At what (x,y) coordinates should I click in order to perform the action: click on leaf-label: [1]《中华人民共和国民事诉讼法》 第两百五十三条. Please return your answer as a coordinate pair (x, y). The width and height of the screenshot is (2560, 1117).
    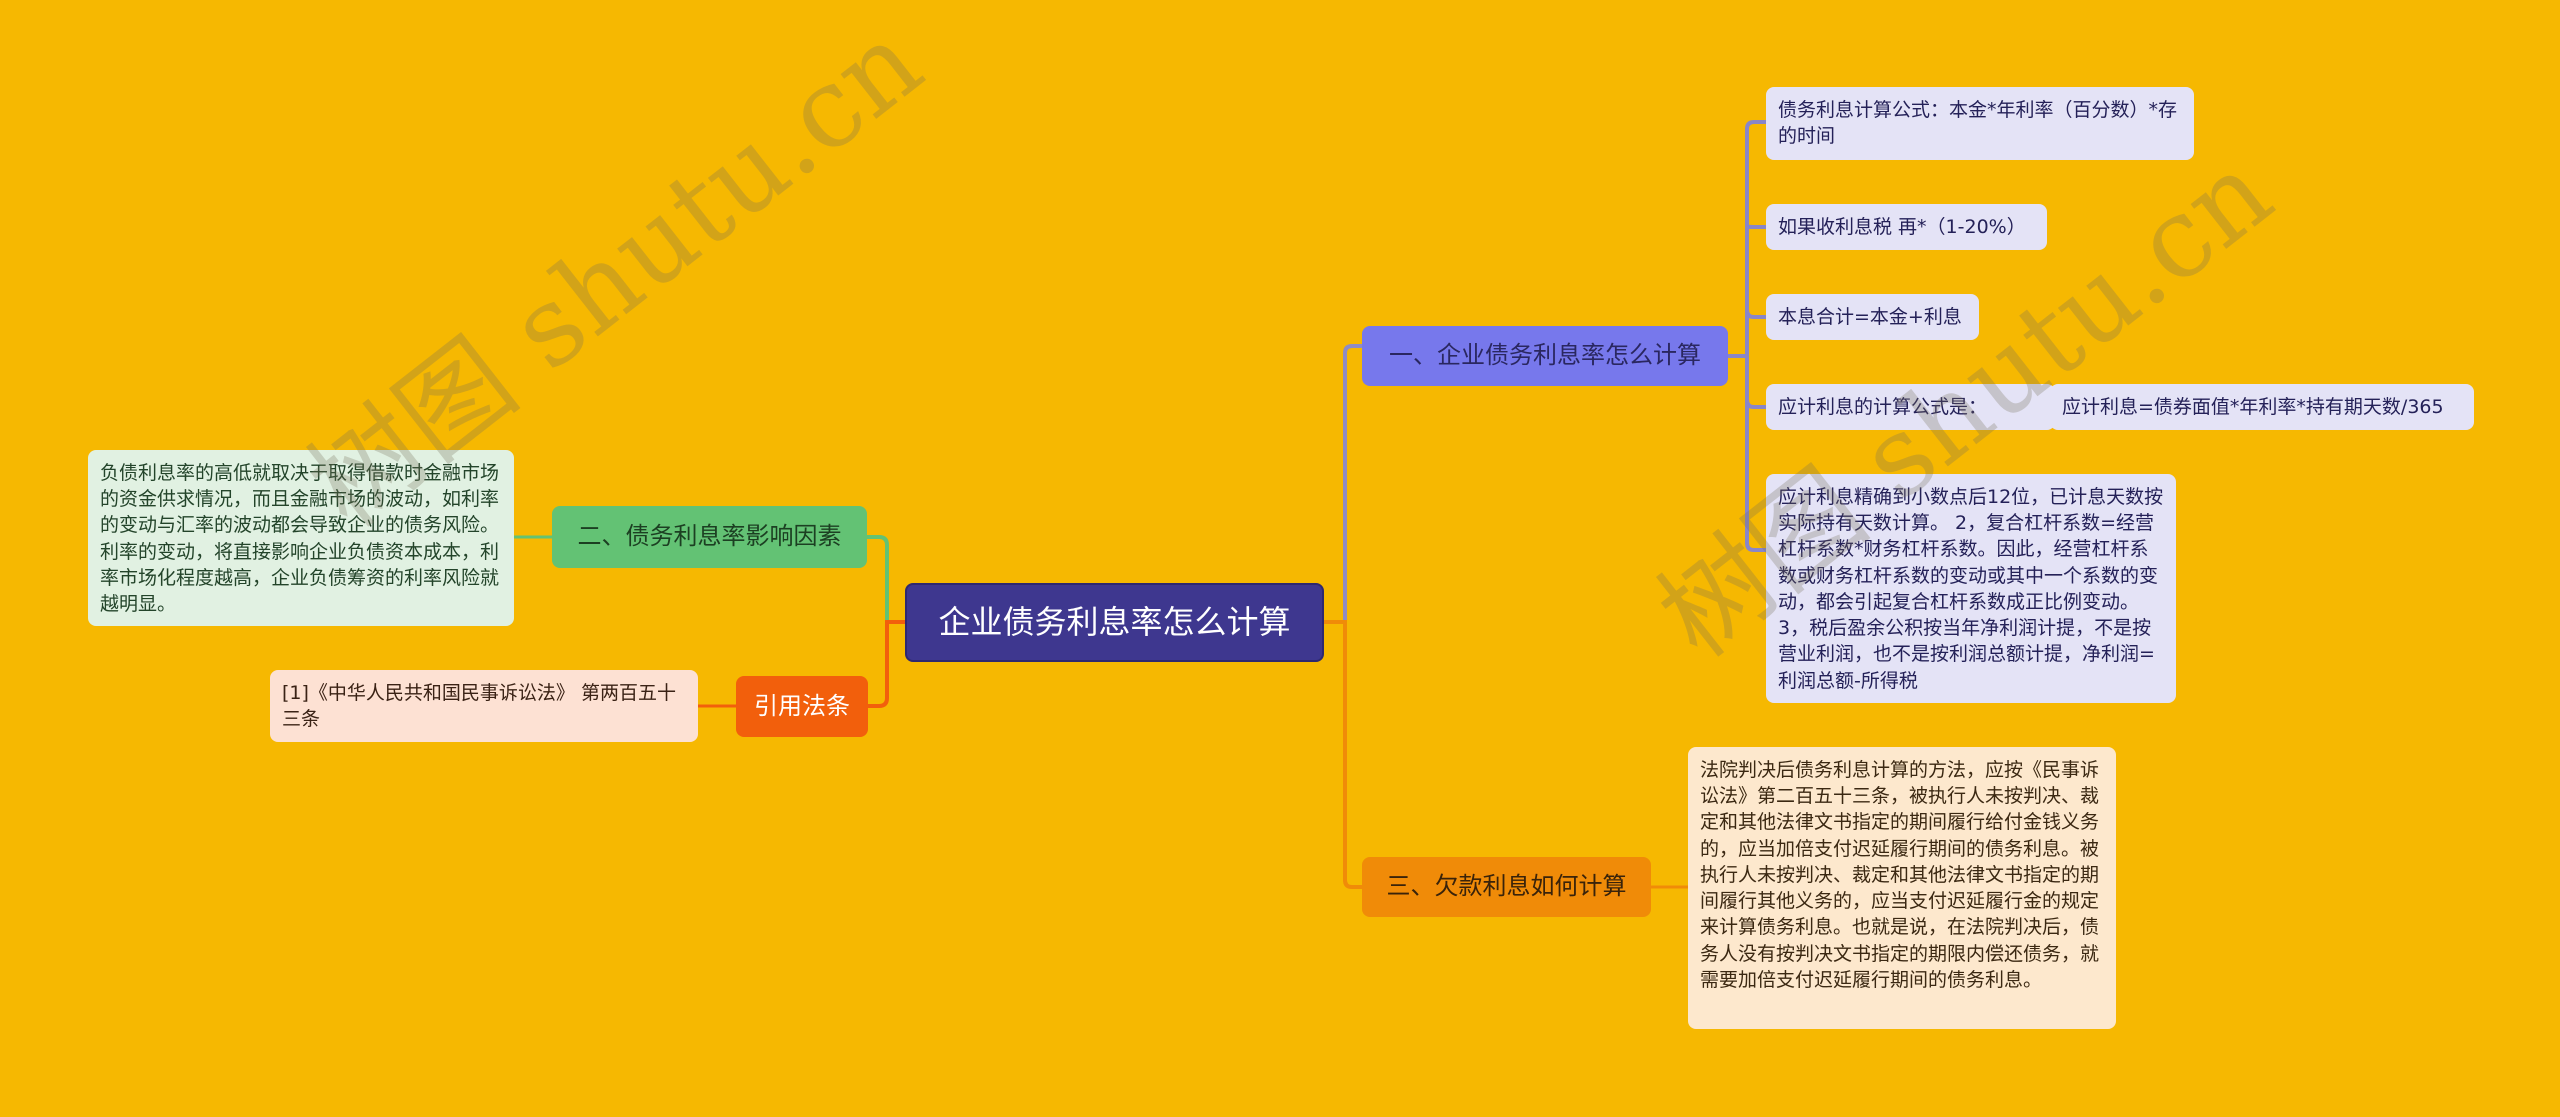
    Looking at the image, I should click on (479, 706).